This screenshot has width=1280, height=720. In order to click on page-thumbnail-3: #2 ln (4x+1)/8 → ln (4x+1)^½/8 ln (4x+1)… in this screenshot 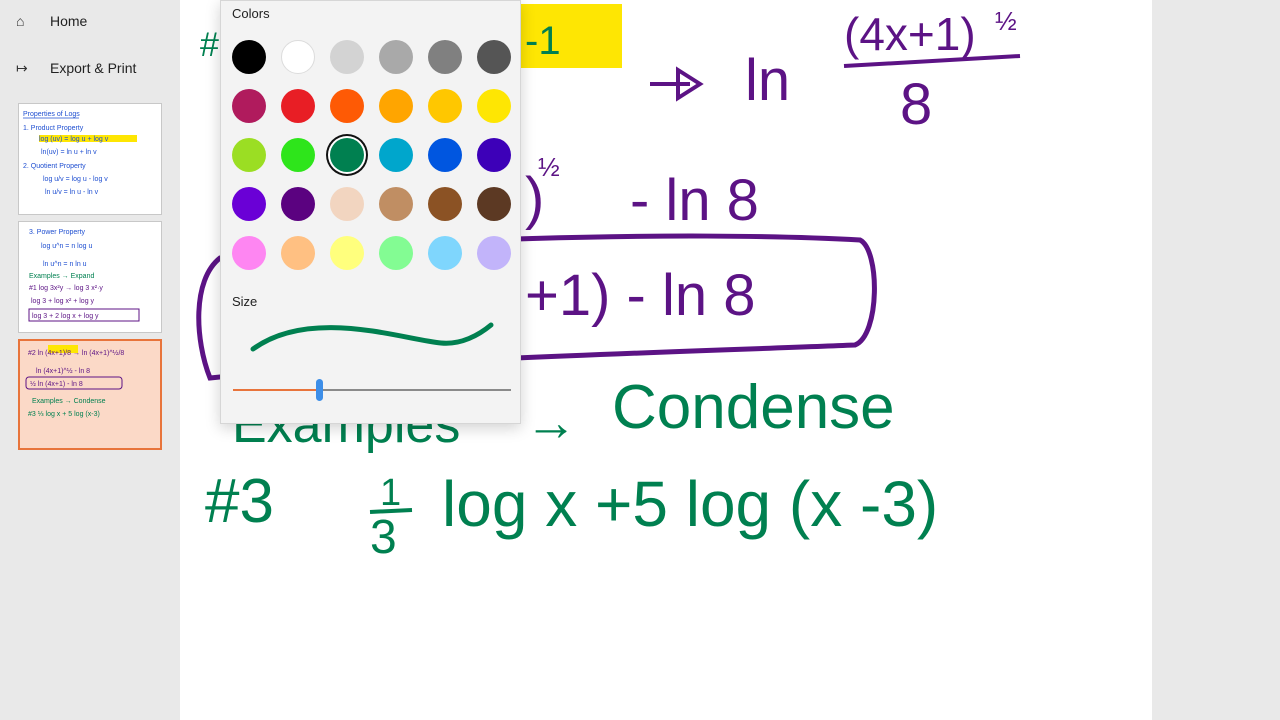, I will do `click(90, 394)`.